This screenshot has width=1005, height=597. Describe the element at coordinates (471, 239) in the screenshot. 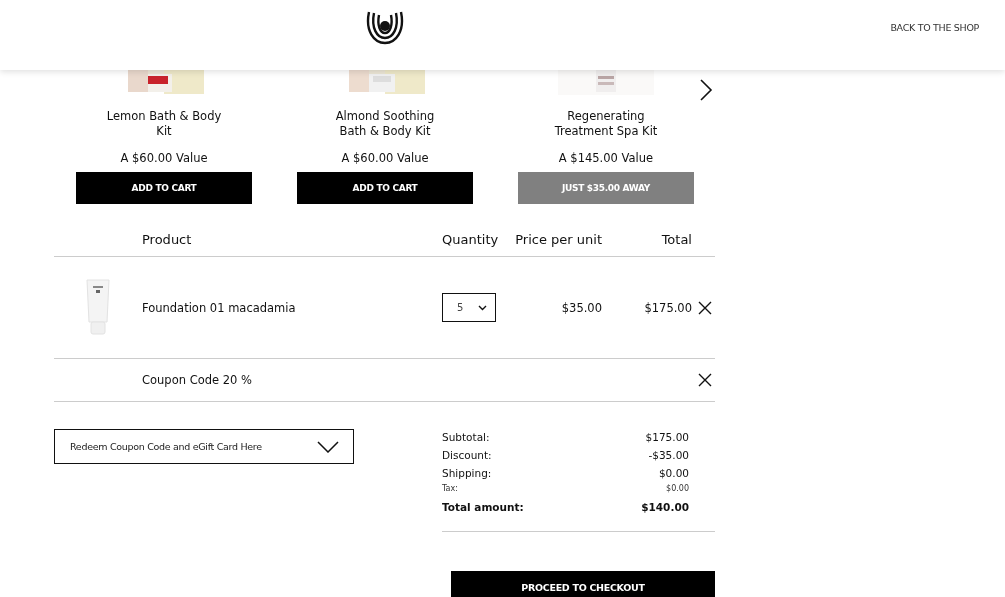

I see `column-header: Quantity` at that location.